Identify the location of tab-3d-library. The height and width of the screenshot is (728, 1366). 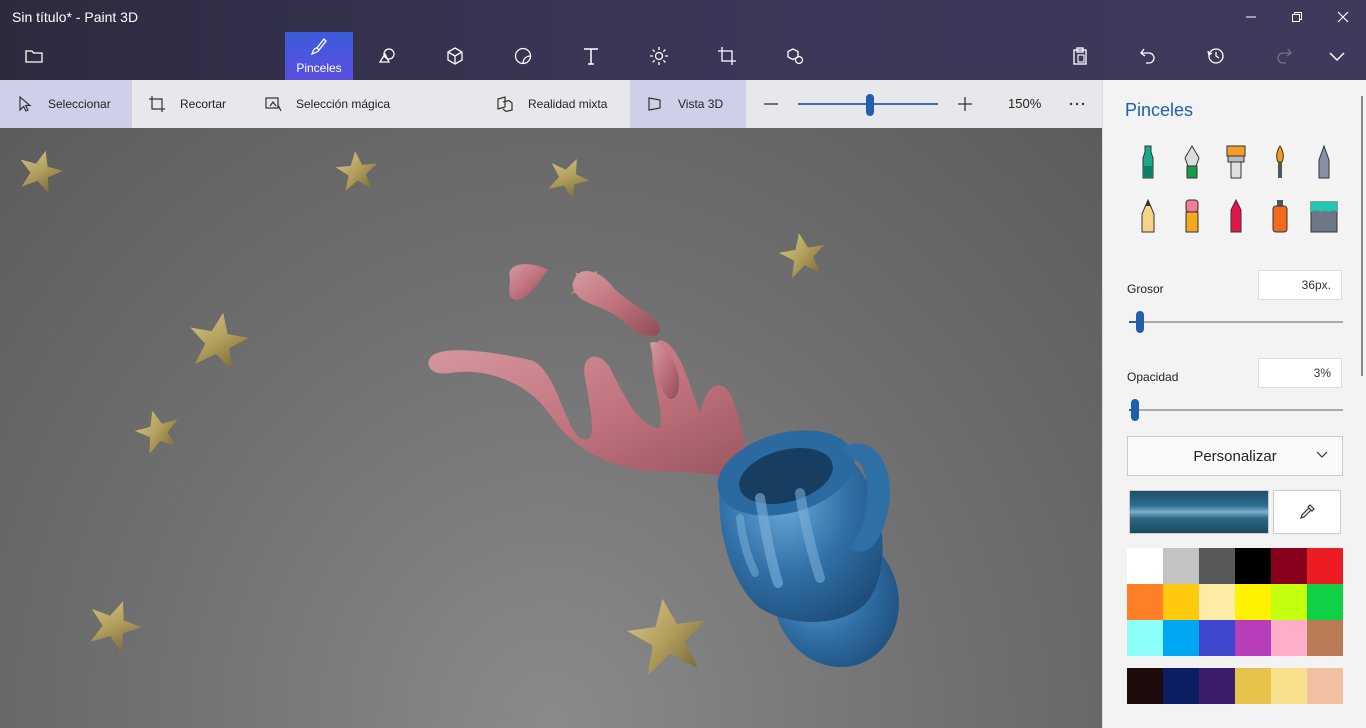
(795, 56).